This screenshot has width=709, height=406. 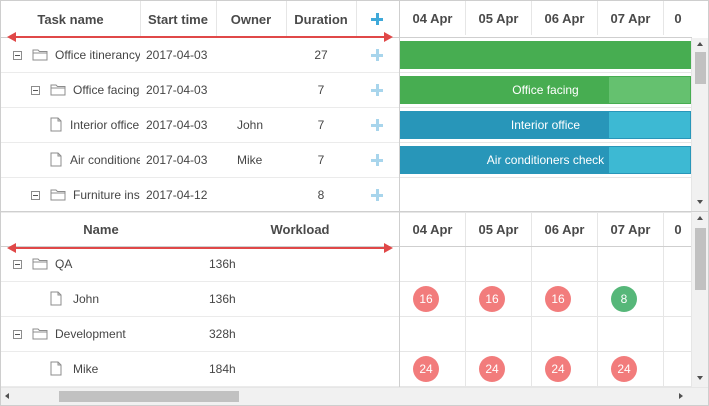 What do you see at coordinates (105, 160) in the screenshot?
I see `task-name: Air conditioners check` at bounding box center [105, 160].